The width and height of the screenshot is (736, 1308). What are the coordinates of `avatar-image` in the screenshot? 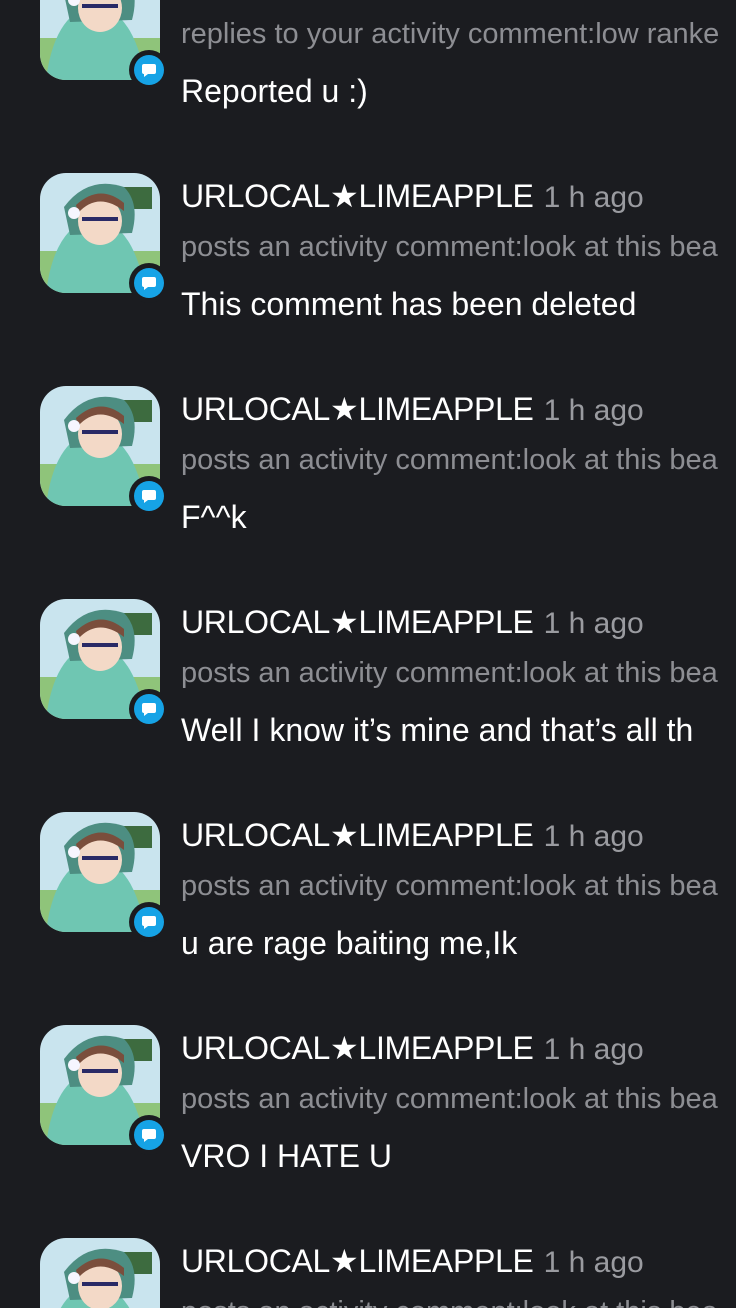 It's located at (100, 1273).